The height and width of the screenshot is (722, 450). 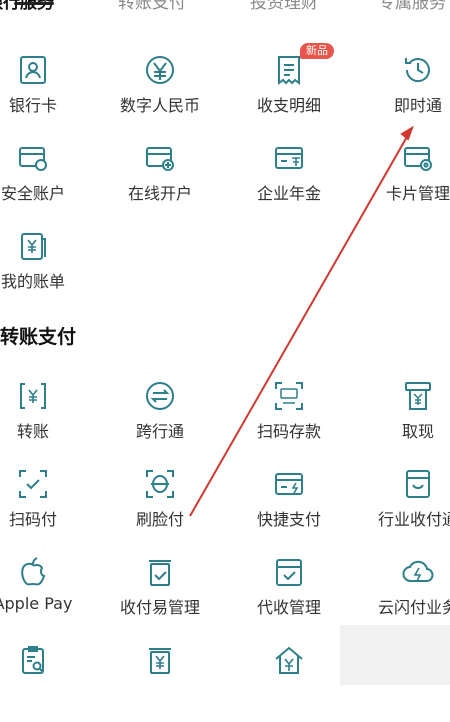 What do you see at coordinates (160, 682) in the screenshot?
I see `grid-item-yuan-document` at bounding box center [160, 682].